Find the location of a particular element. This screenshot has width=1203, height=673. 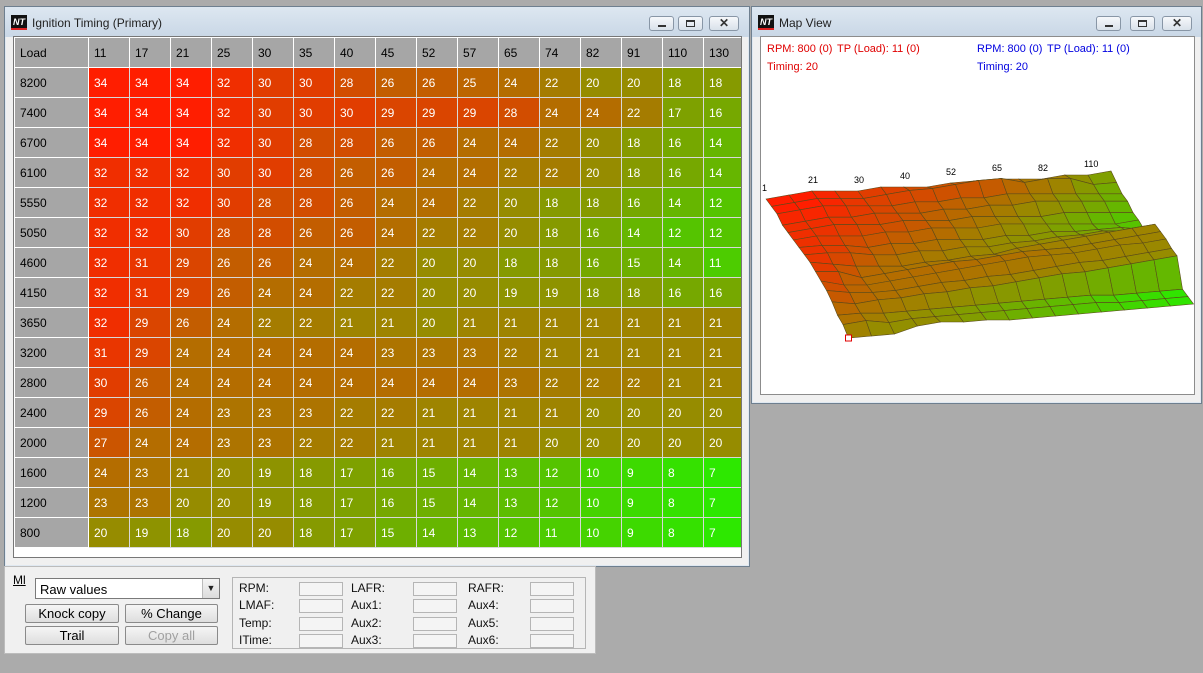

minimize-button is located at coordinates (1108, 23).